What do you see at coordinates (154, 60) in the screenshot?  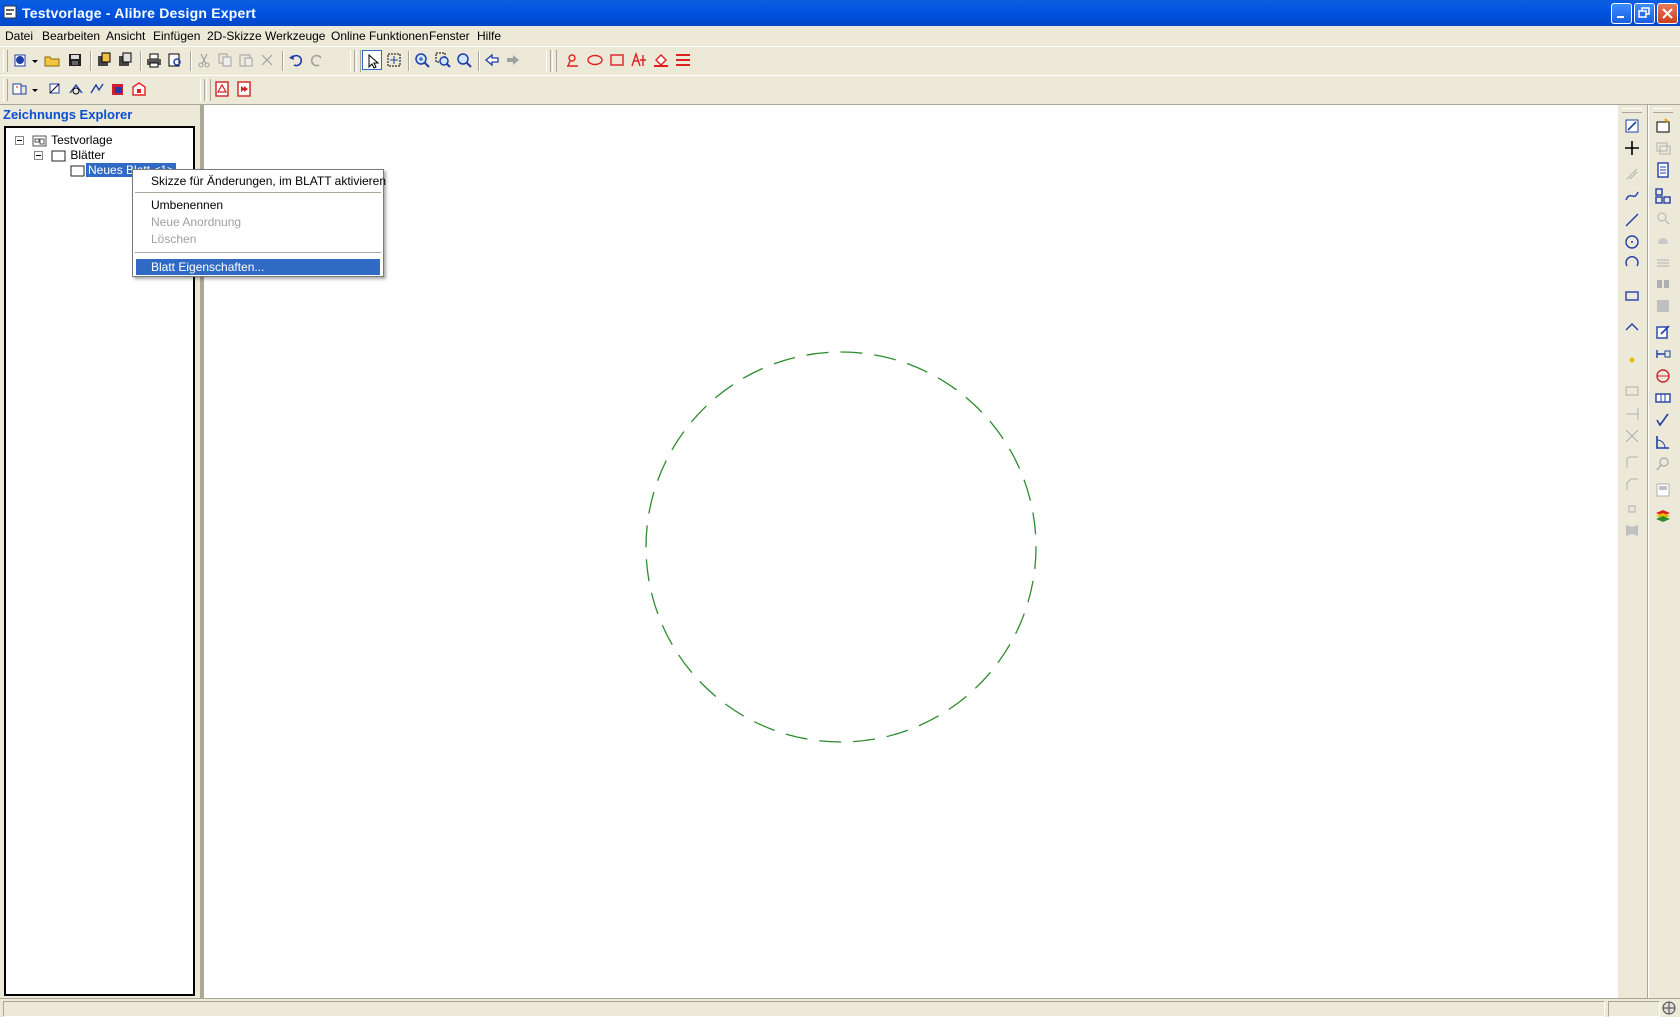 I see `print-icon` at bounding box center [154, 60].